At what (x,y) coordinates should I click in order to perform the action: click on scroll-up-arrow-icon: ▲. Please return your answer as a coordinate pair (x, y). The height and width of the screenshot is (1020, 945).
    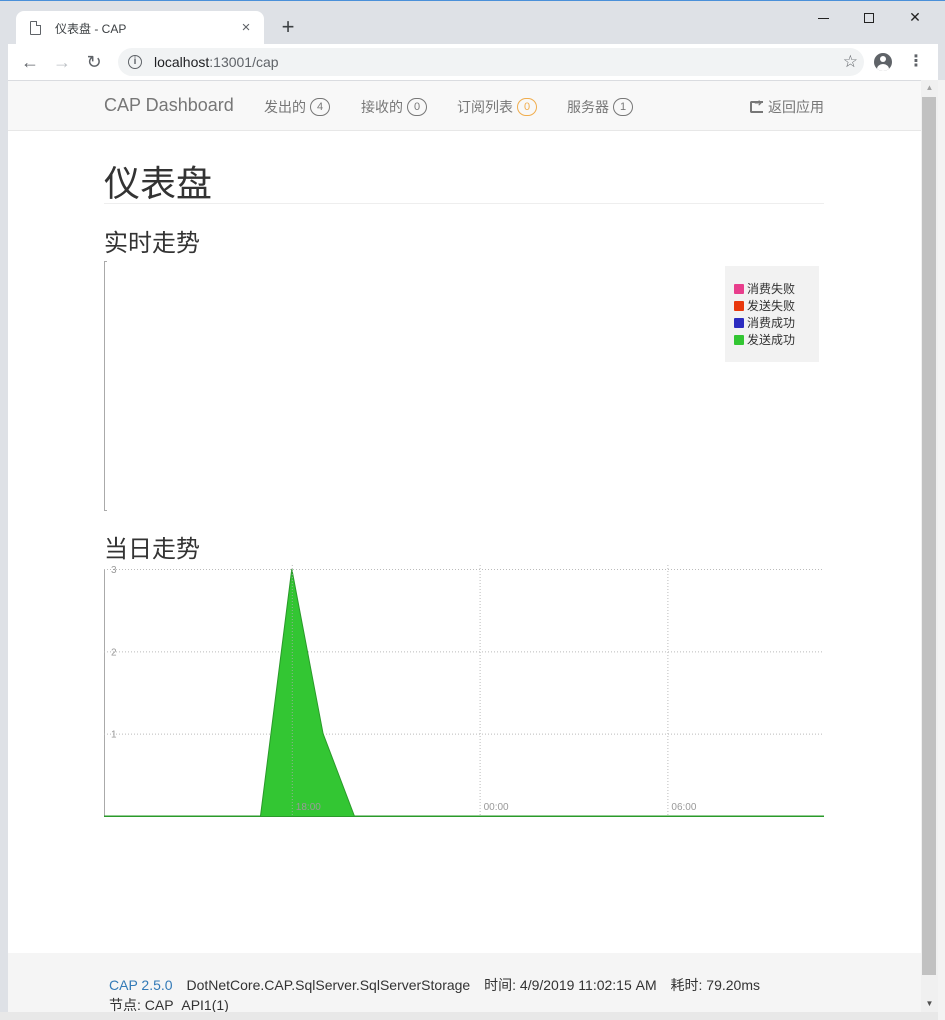
    Looking at the image, I should click on (929, 88).